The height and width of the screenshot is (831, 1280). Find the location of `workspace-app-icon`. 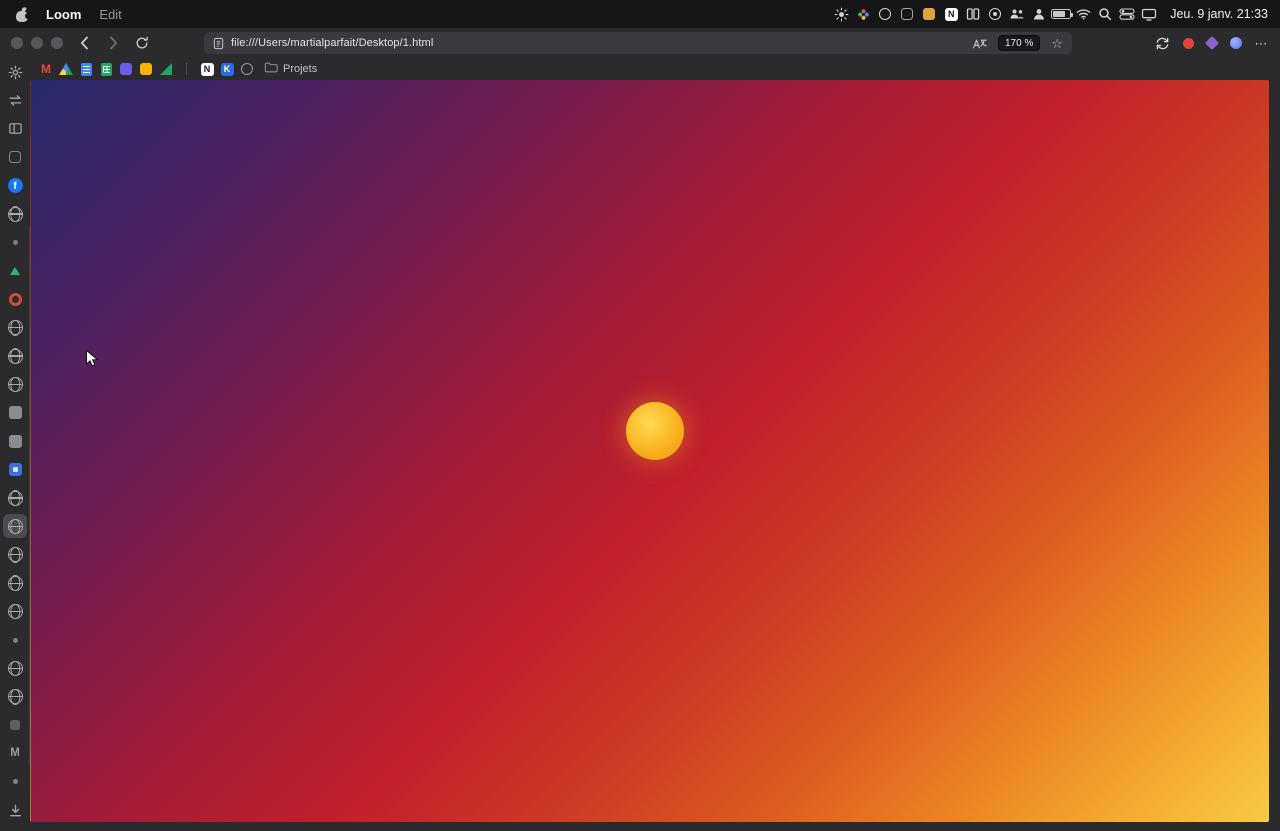

workspace-app-icon is located at coordinates (15, 157).